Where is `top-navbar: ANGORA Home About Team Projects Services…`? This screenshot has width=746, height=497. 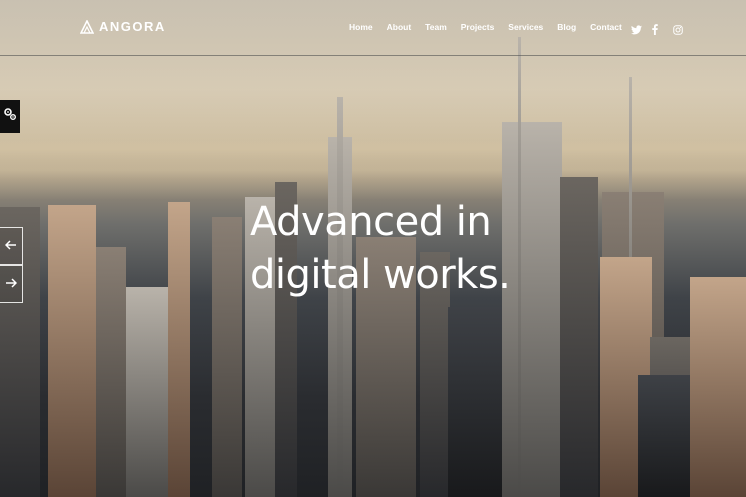 top-navbar: ANGORA Home About Team Projects Services… is located at coordinates (373, 28).